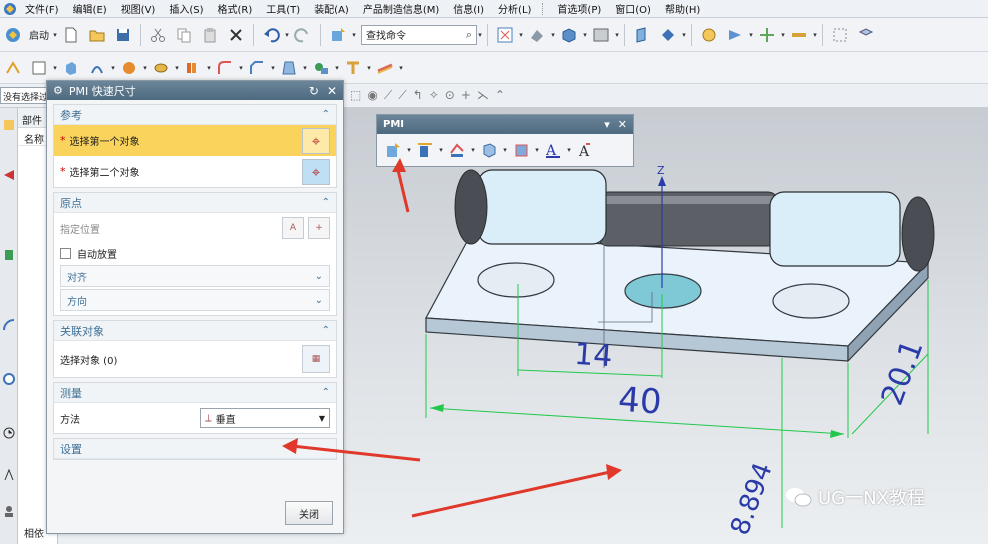 Image resolution: width=988 pixels, height=544 pixels. I want to click on pin-end-left, so click(471, 207).